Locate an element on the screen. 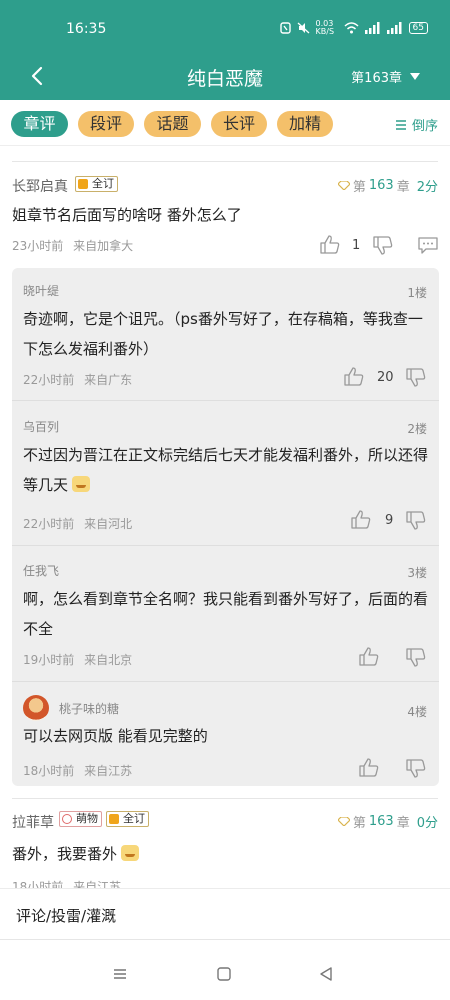  tab-topics: 话题 is located at coordinates (172, 124).